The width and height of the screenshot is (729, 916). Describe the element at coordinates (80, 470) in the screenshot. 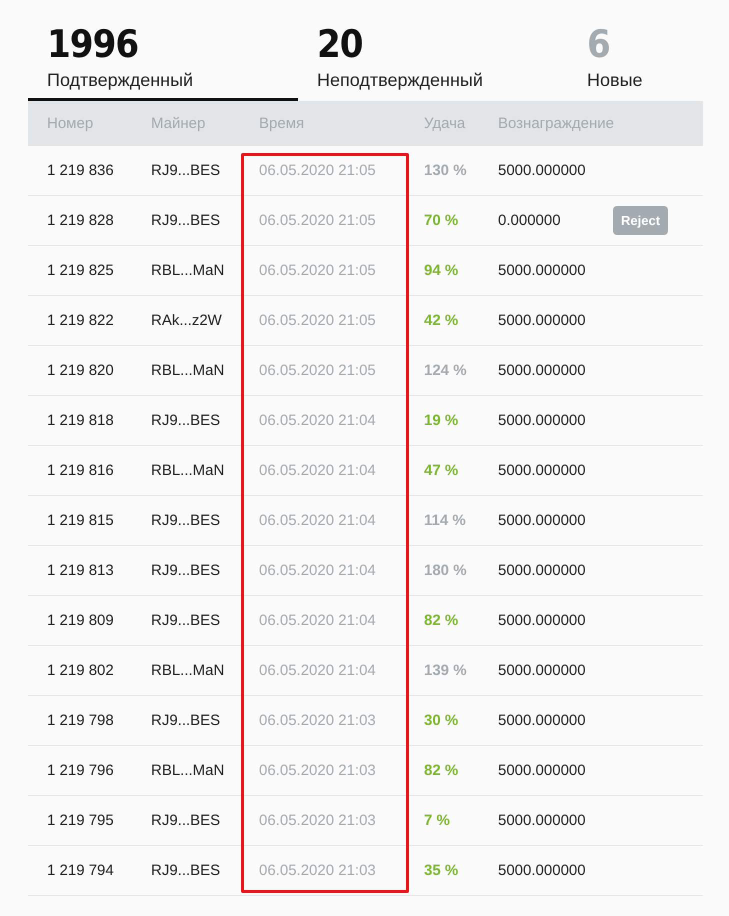

I see `table-cell: 1 219 816` at that location.